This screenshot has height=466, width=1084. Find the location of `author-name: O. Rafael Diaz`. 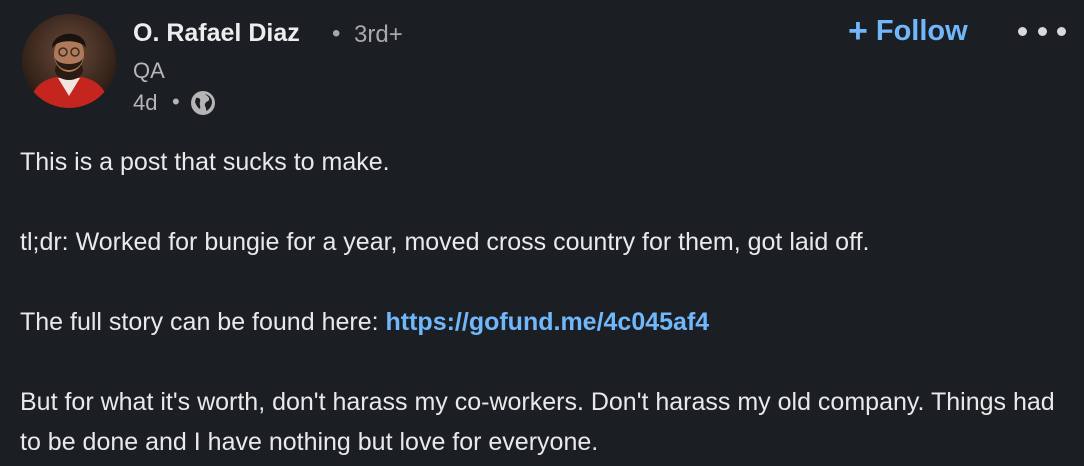

author-name: O. Rafael Diaz is located at coordinates (216, 33).